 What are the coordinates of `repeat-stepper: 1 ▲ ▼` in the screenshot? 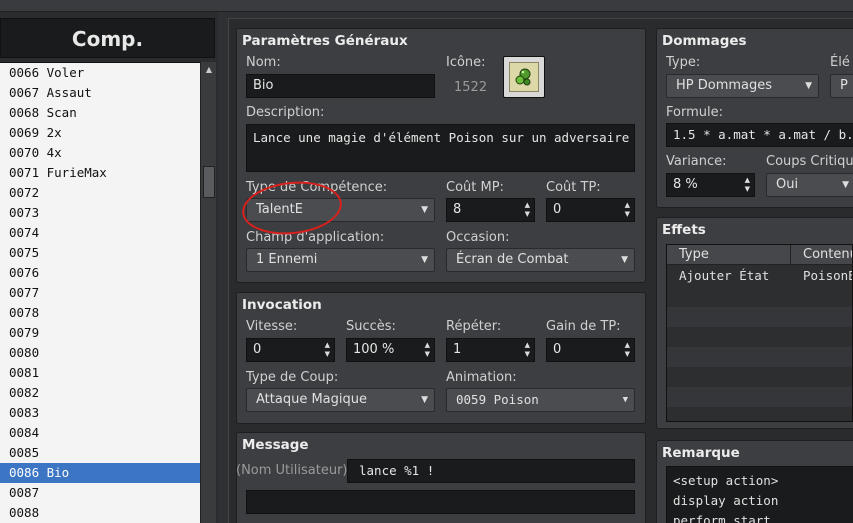 It's located at (490, 350).